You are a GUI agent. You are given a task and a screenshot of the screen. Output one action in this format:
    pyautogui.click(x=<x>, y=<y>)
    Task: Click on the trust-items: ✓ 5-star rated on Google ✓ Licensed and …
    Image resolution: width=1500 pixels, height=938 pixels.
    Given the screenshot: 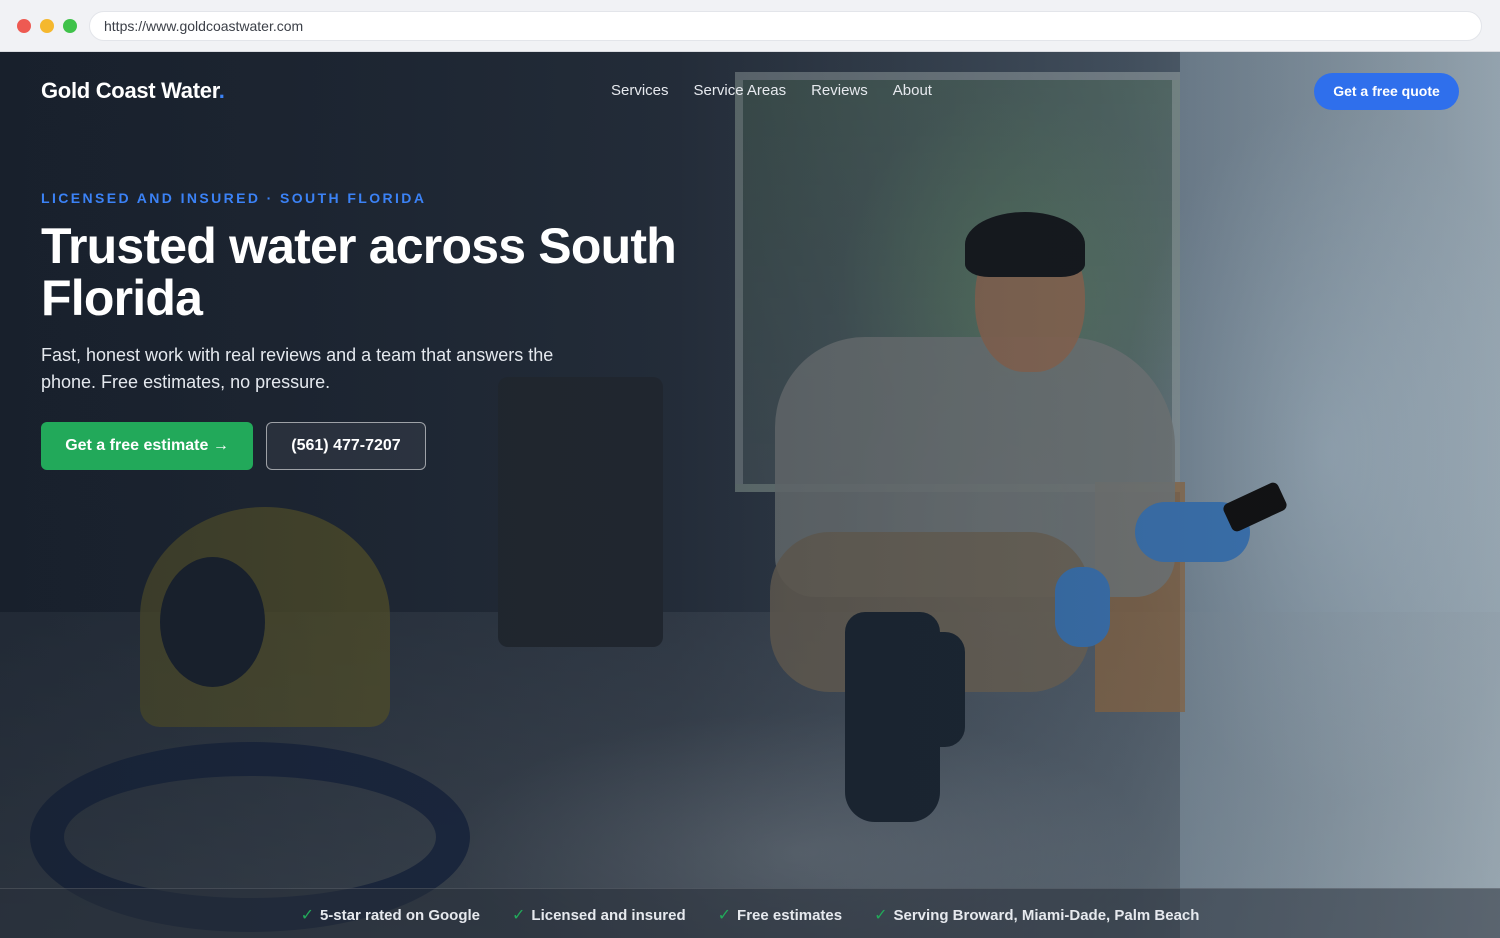 What is the action you would take?
    pyautogui.click(x=750, y=915)
    